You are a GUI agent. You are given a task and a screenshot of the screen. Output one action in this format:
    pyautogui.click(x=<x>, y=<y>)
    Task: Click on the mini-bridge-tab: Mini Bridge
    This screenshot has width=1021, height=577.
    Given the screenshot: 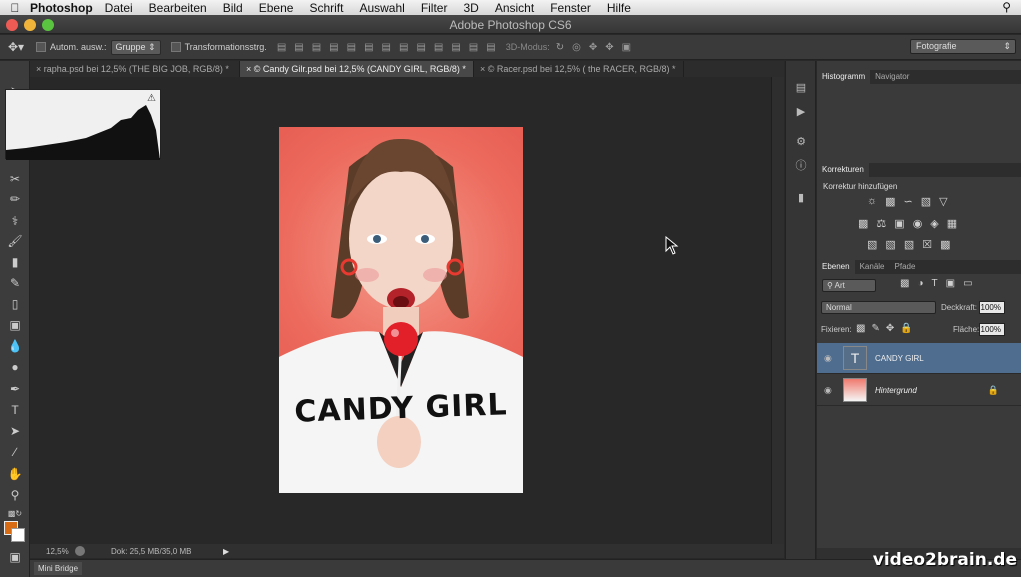 What is the action you would take?
    pyautogui.click(x=58, y=568)
    